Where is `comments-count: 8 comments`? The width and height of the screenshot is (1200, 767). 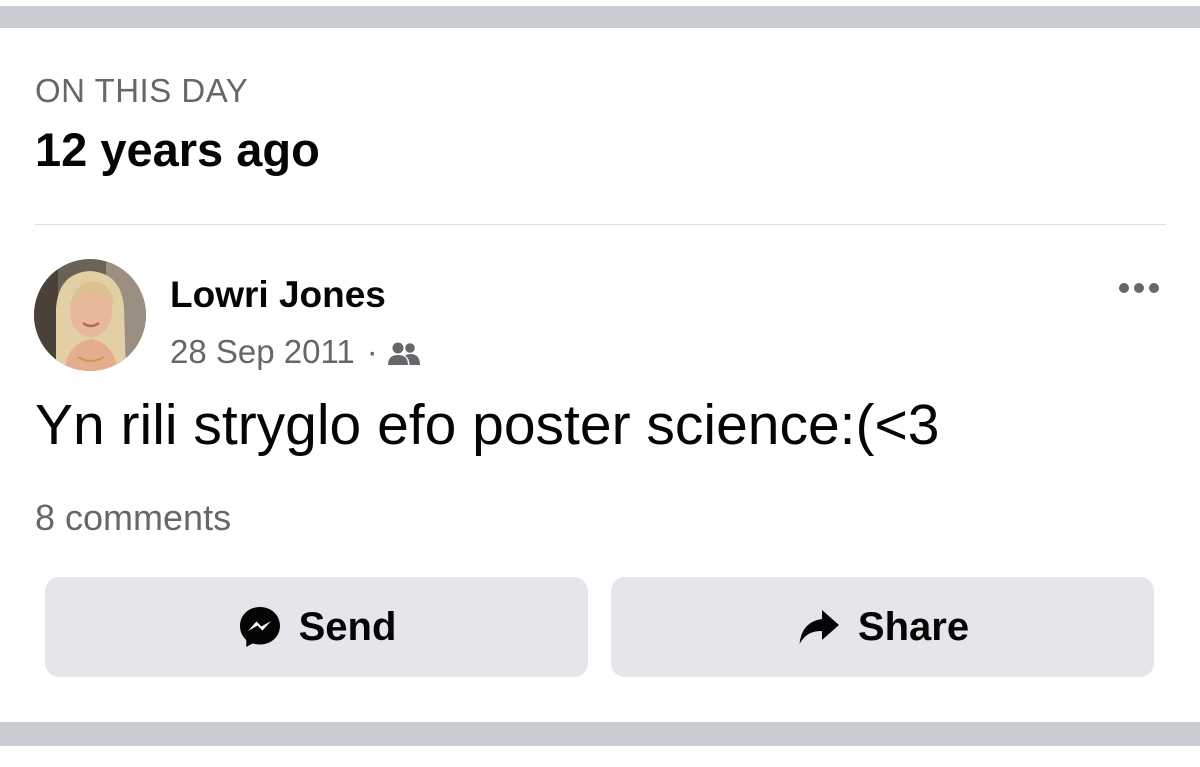 comments-count: 8 comments is located at coordinates (133, 518).